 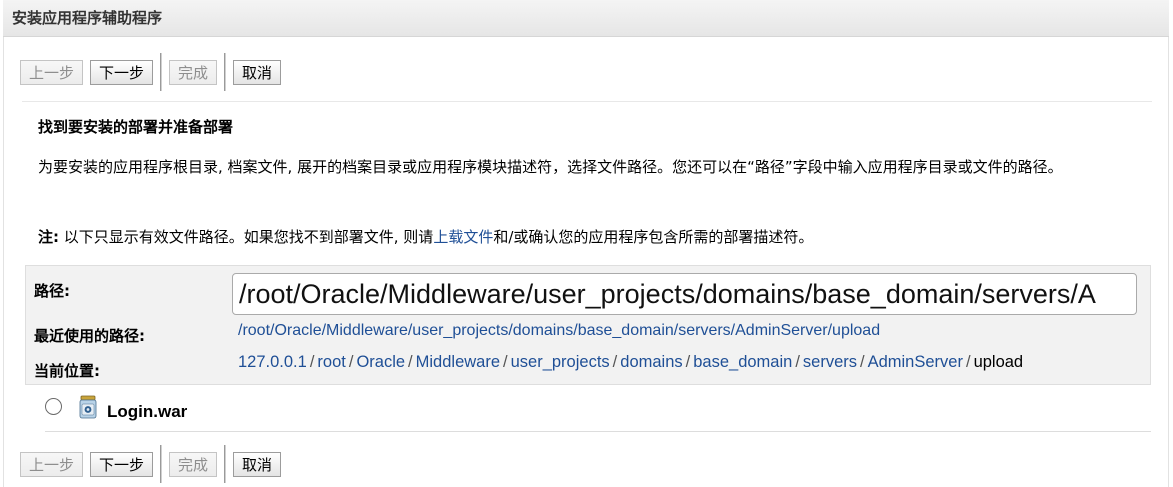 I want to click on cancel-button-bottom: 取消, so click(x=257, y=464).